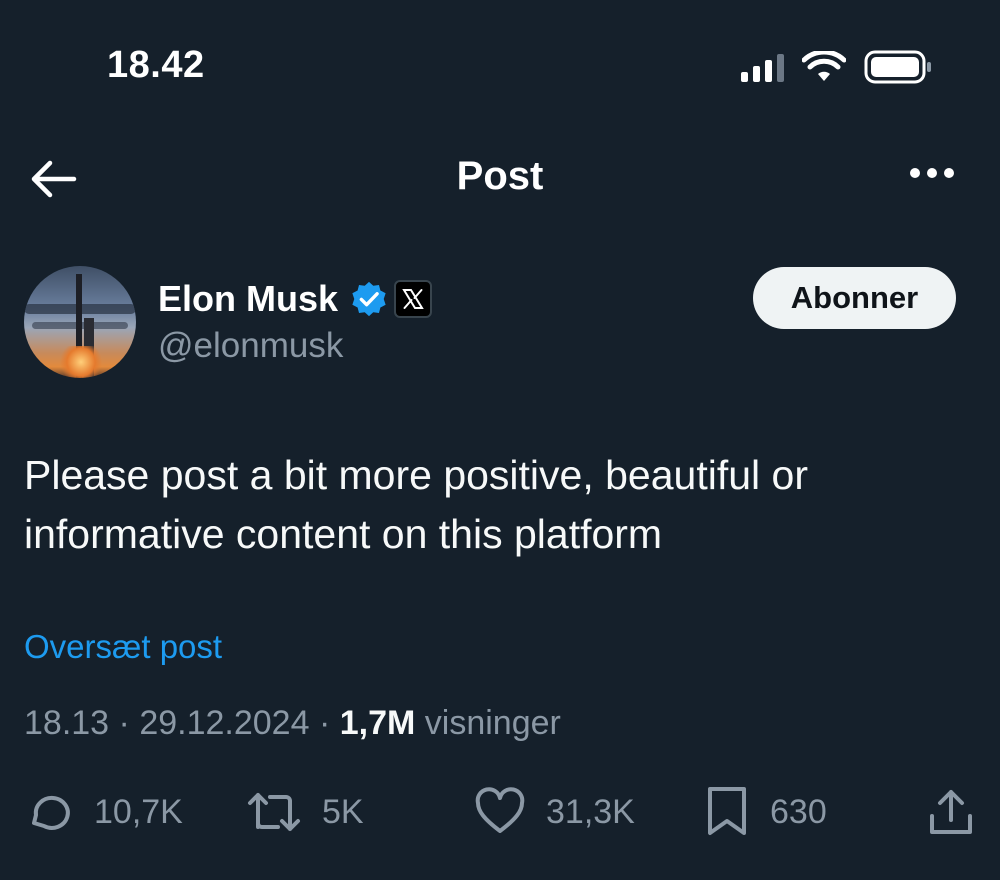  I want to click on post-text-line: informative content on this platform, so click(343, 534).